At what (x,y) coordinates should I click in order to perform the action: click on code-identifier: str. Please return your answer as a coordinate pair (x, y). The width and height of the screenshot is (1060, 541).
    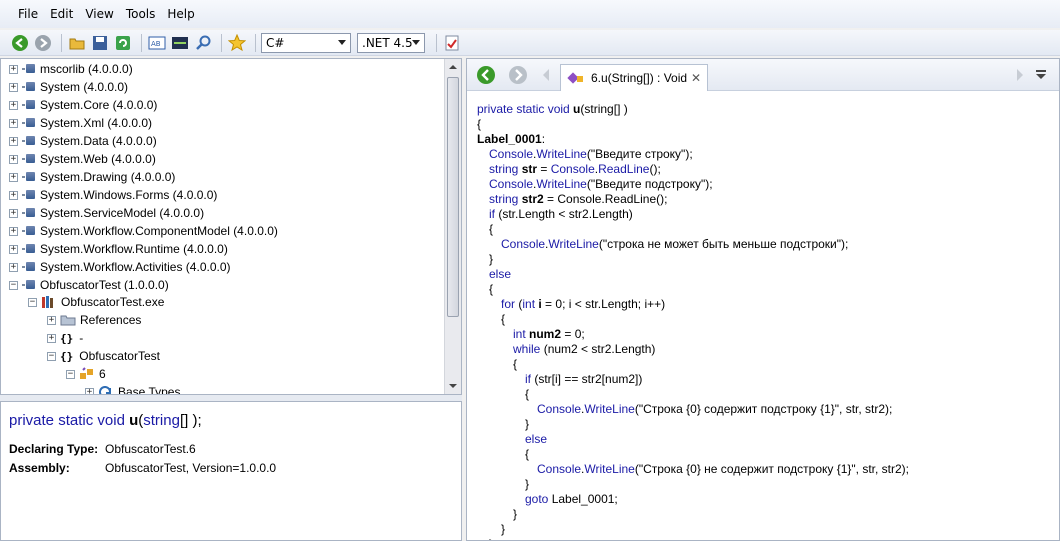
    Looking at the image, I should click on (529, 169).